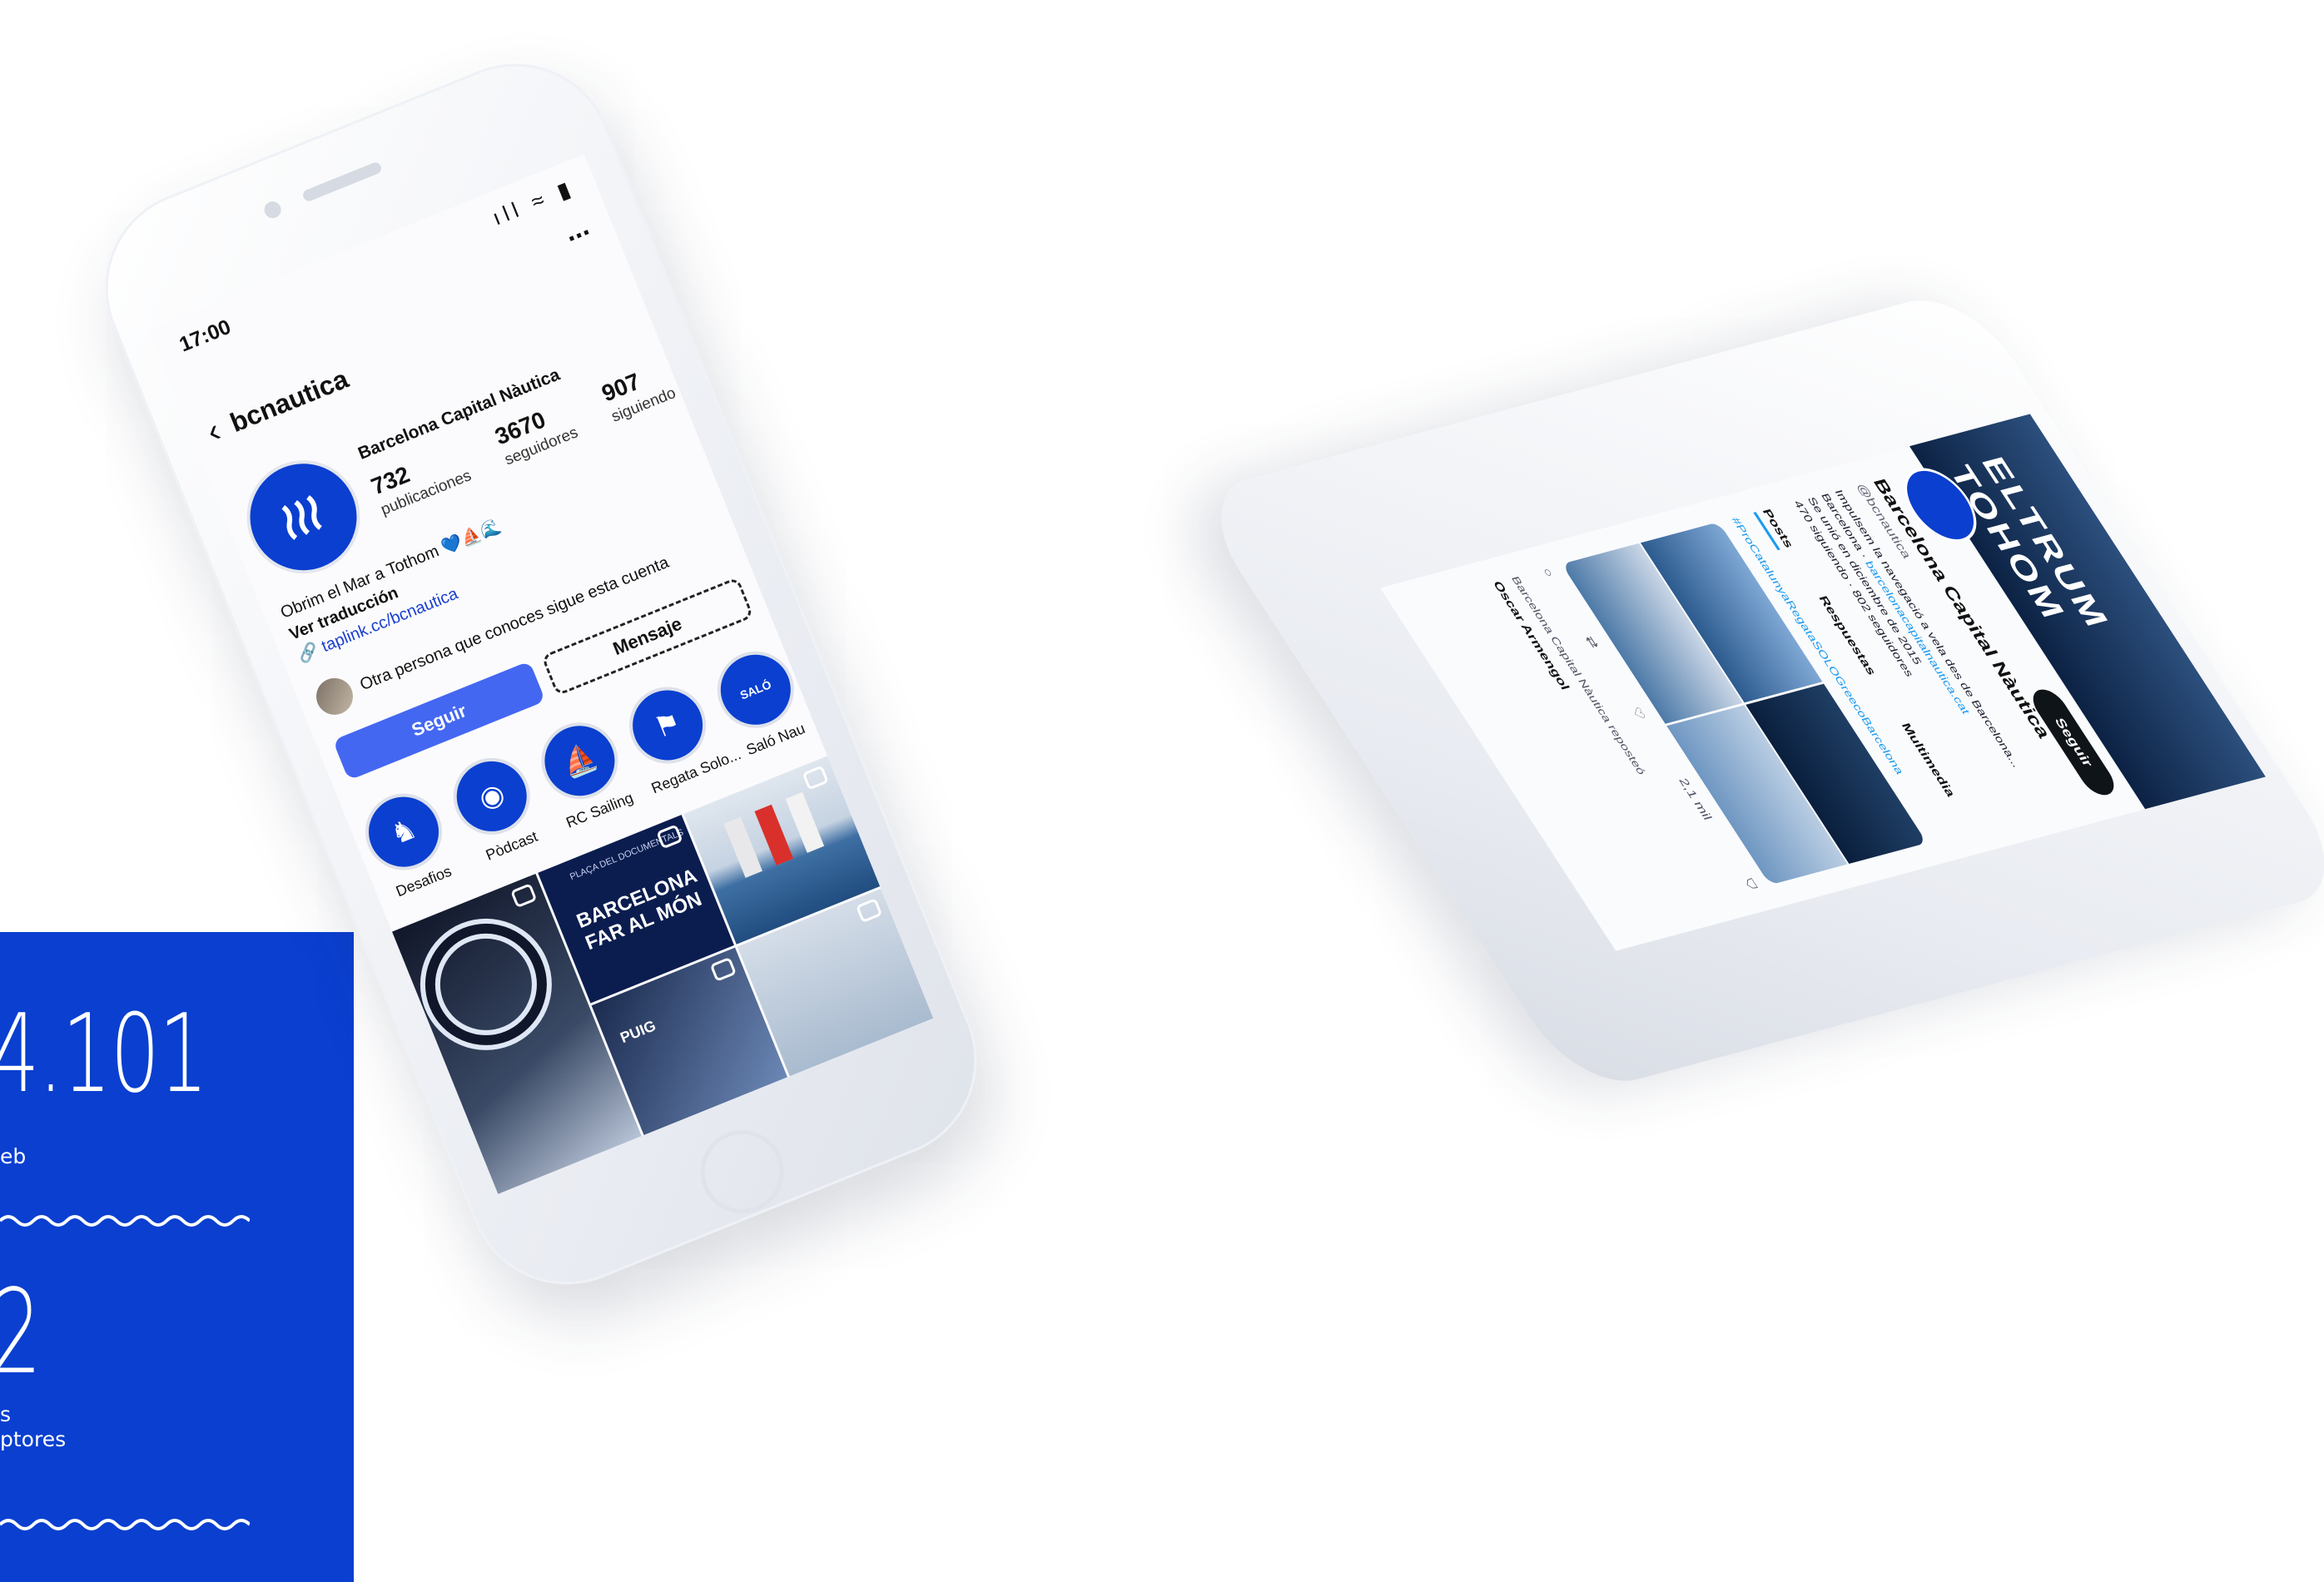  What do you see at coordinates (205, 336) in the screenshot?
I see `status-time: 17:00` at bounding box center [205, 336].